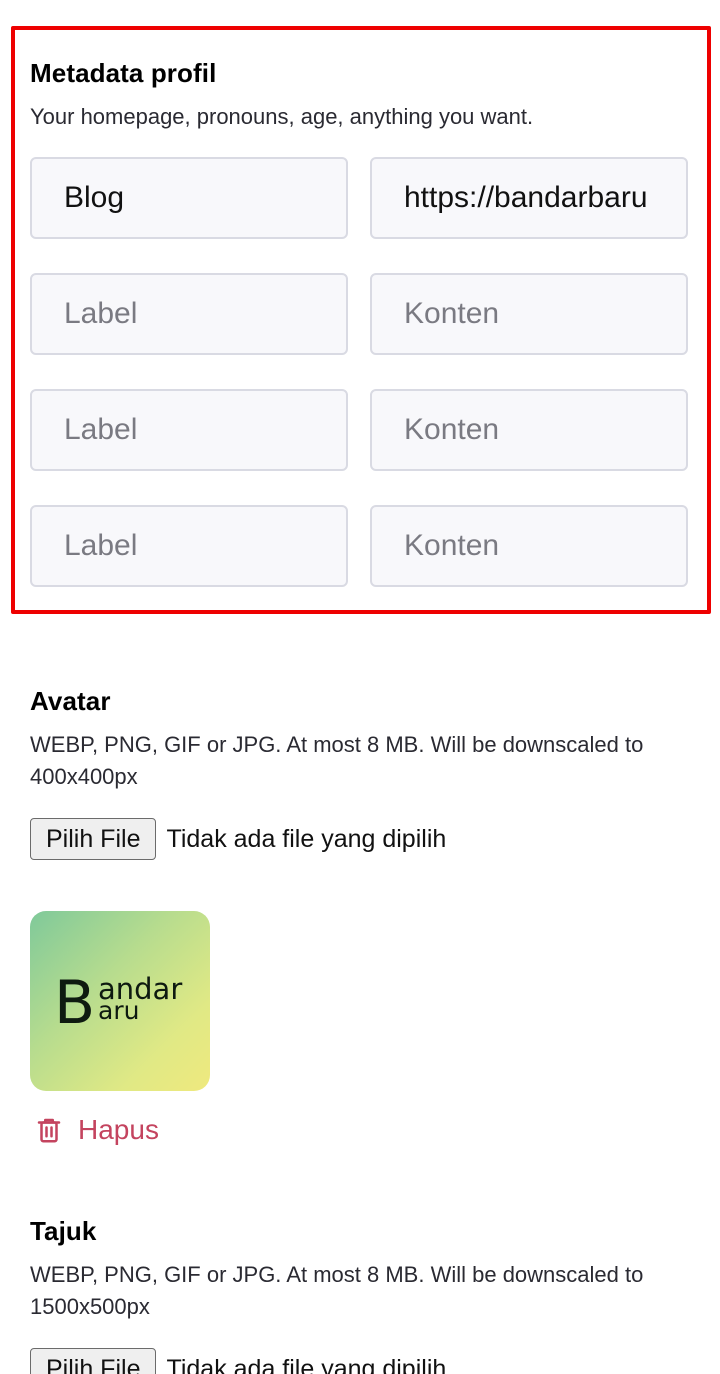  I want to click on logo-letter: B, so click(74, 1003).